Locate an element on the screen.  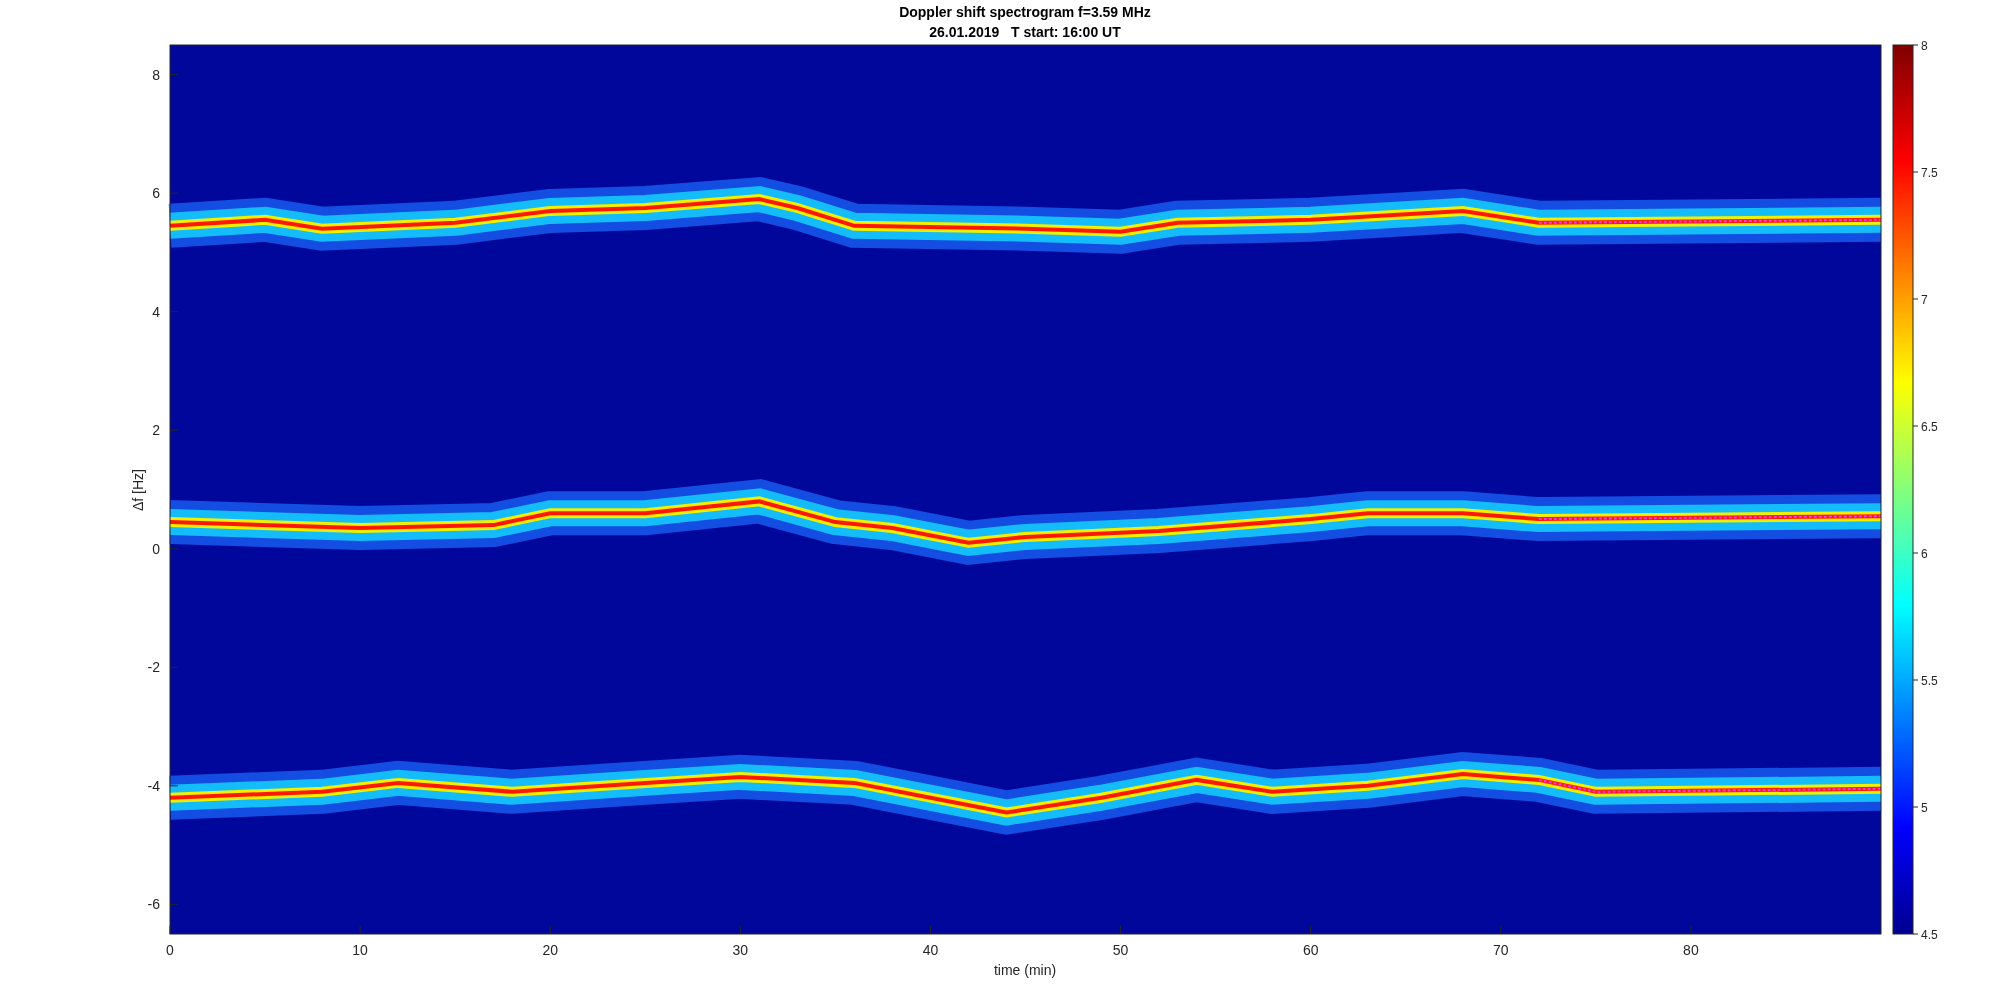
x-tick-label: 50 is located at coordinates (1120, 950).